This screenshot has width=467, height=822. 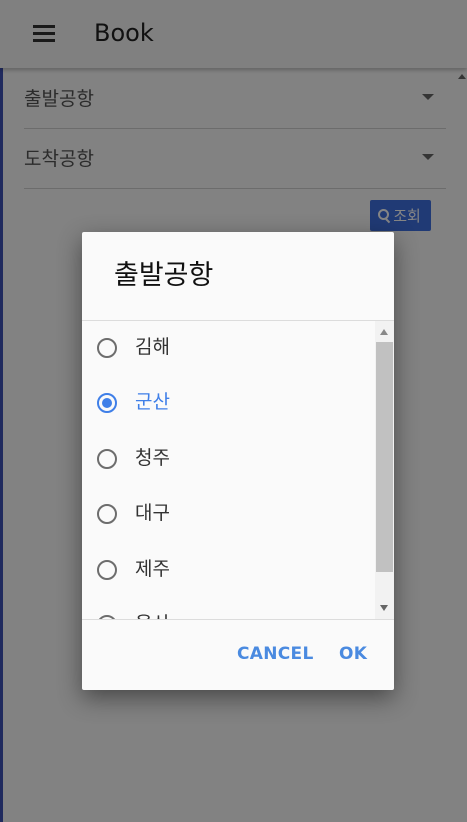 I want to click on airport-option-label: 울산, so click(x=152, y=615).